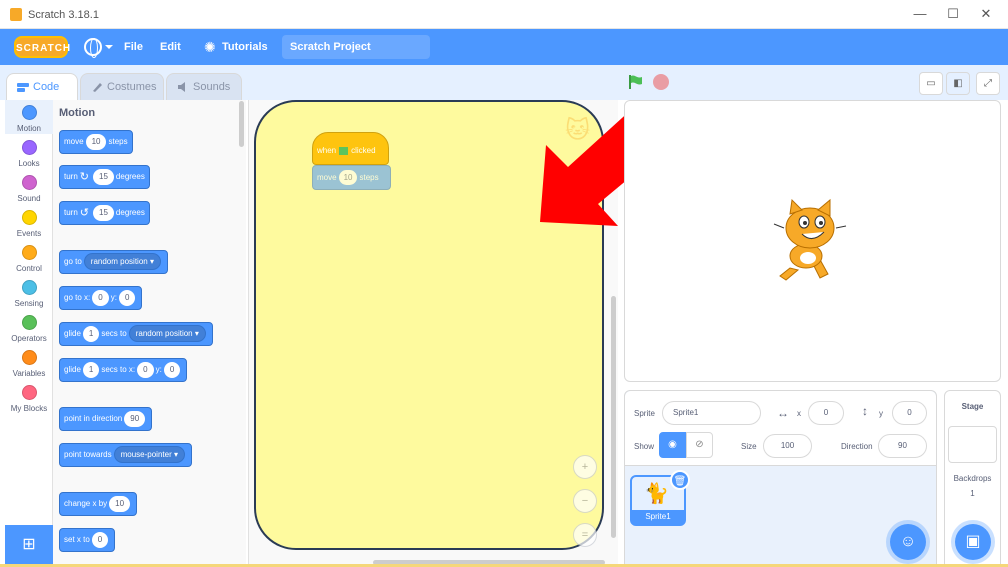  Describe the element at coordinates (672, 445) in the screenshot. I see `show-visible-button: ◉` at that location.